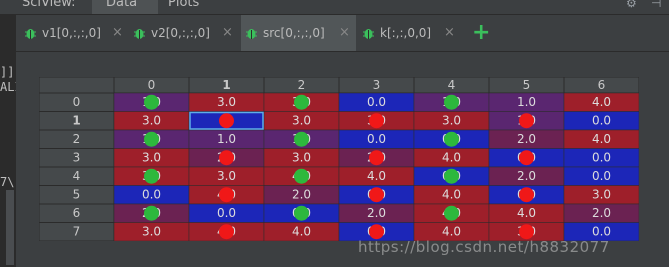  Describe the element at coordinates (11, 141) in the screenshot. I see `editor-gutter: ]] ALI 7\` at that location.